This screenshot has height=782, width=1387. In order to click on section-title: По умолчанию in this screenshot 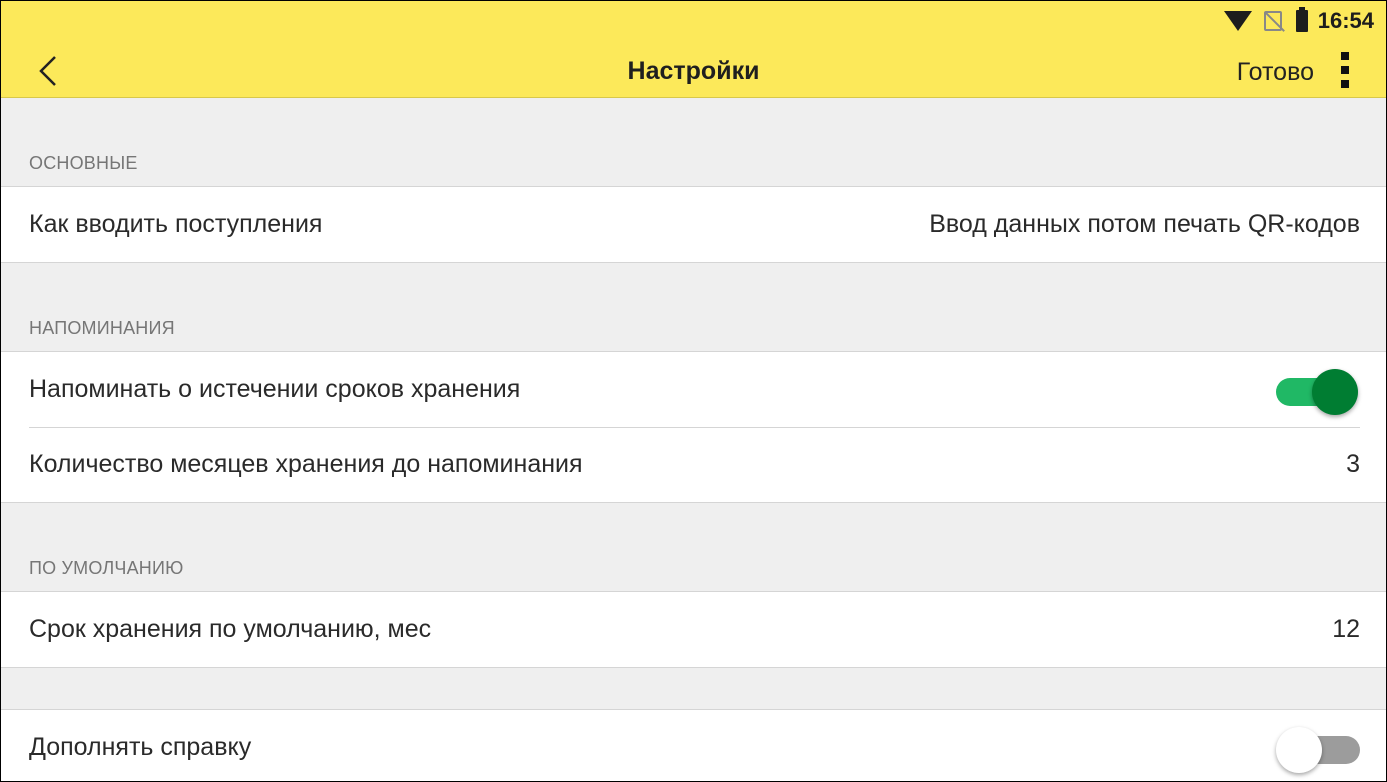, I will do `click(106, 568)`.